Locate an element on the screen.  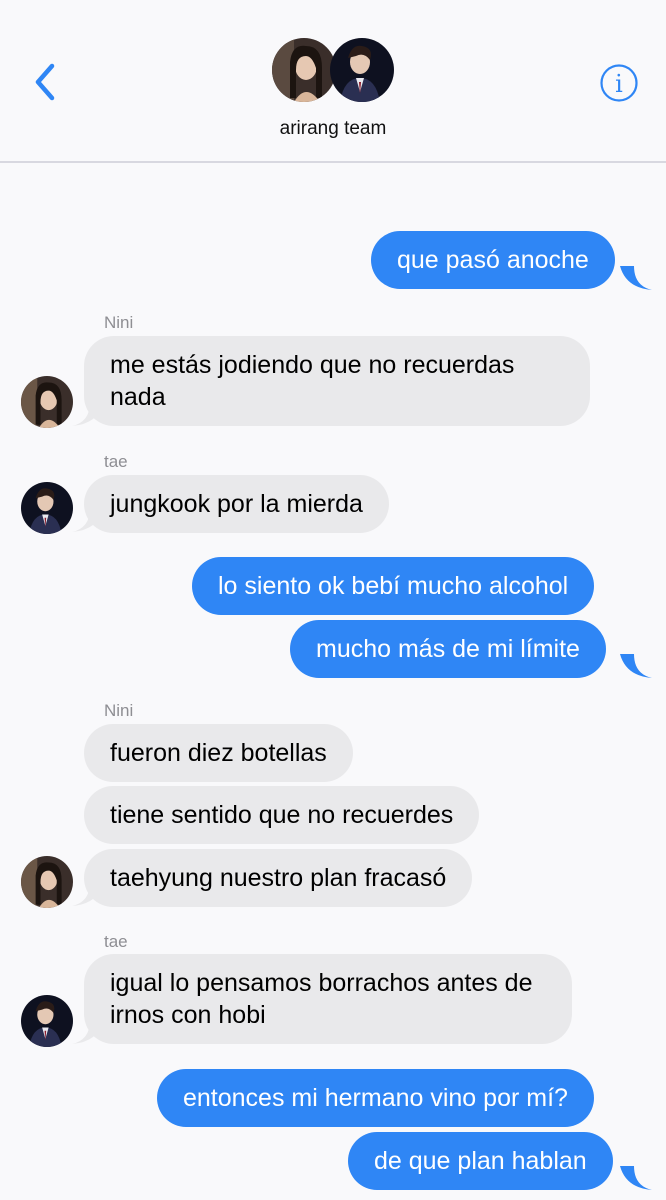
back-button is located at coordinates (48, 82).